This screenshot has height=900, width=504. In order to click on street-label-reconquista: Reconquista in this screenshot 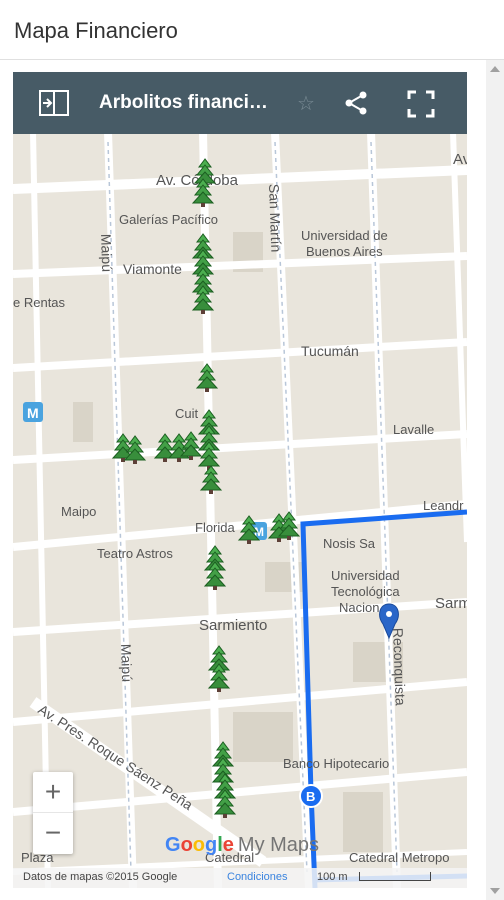, I will do `click(399, 667)`.